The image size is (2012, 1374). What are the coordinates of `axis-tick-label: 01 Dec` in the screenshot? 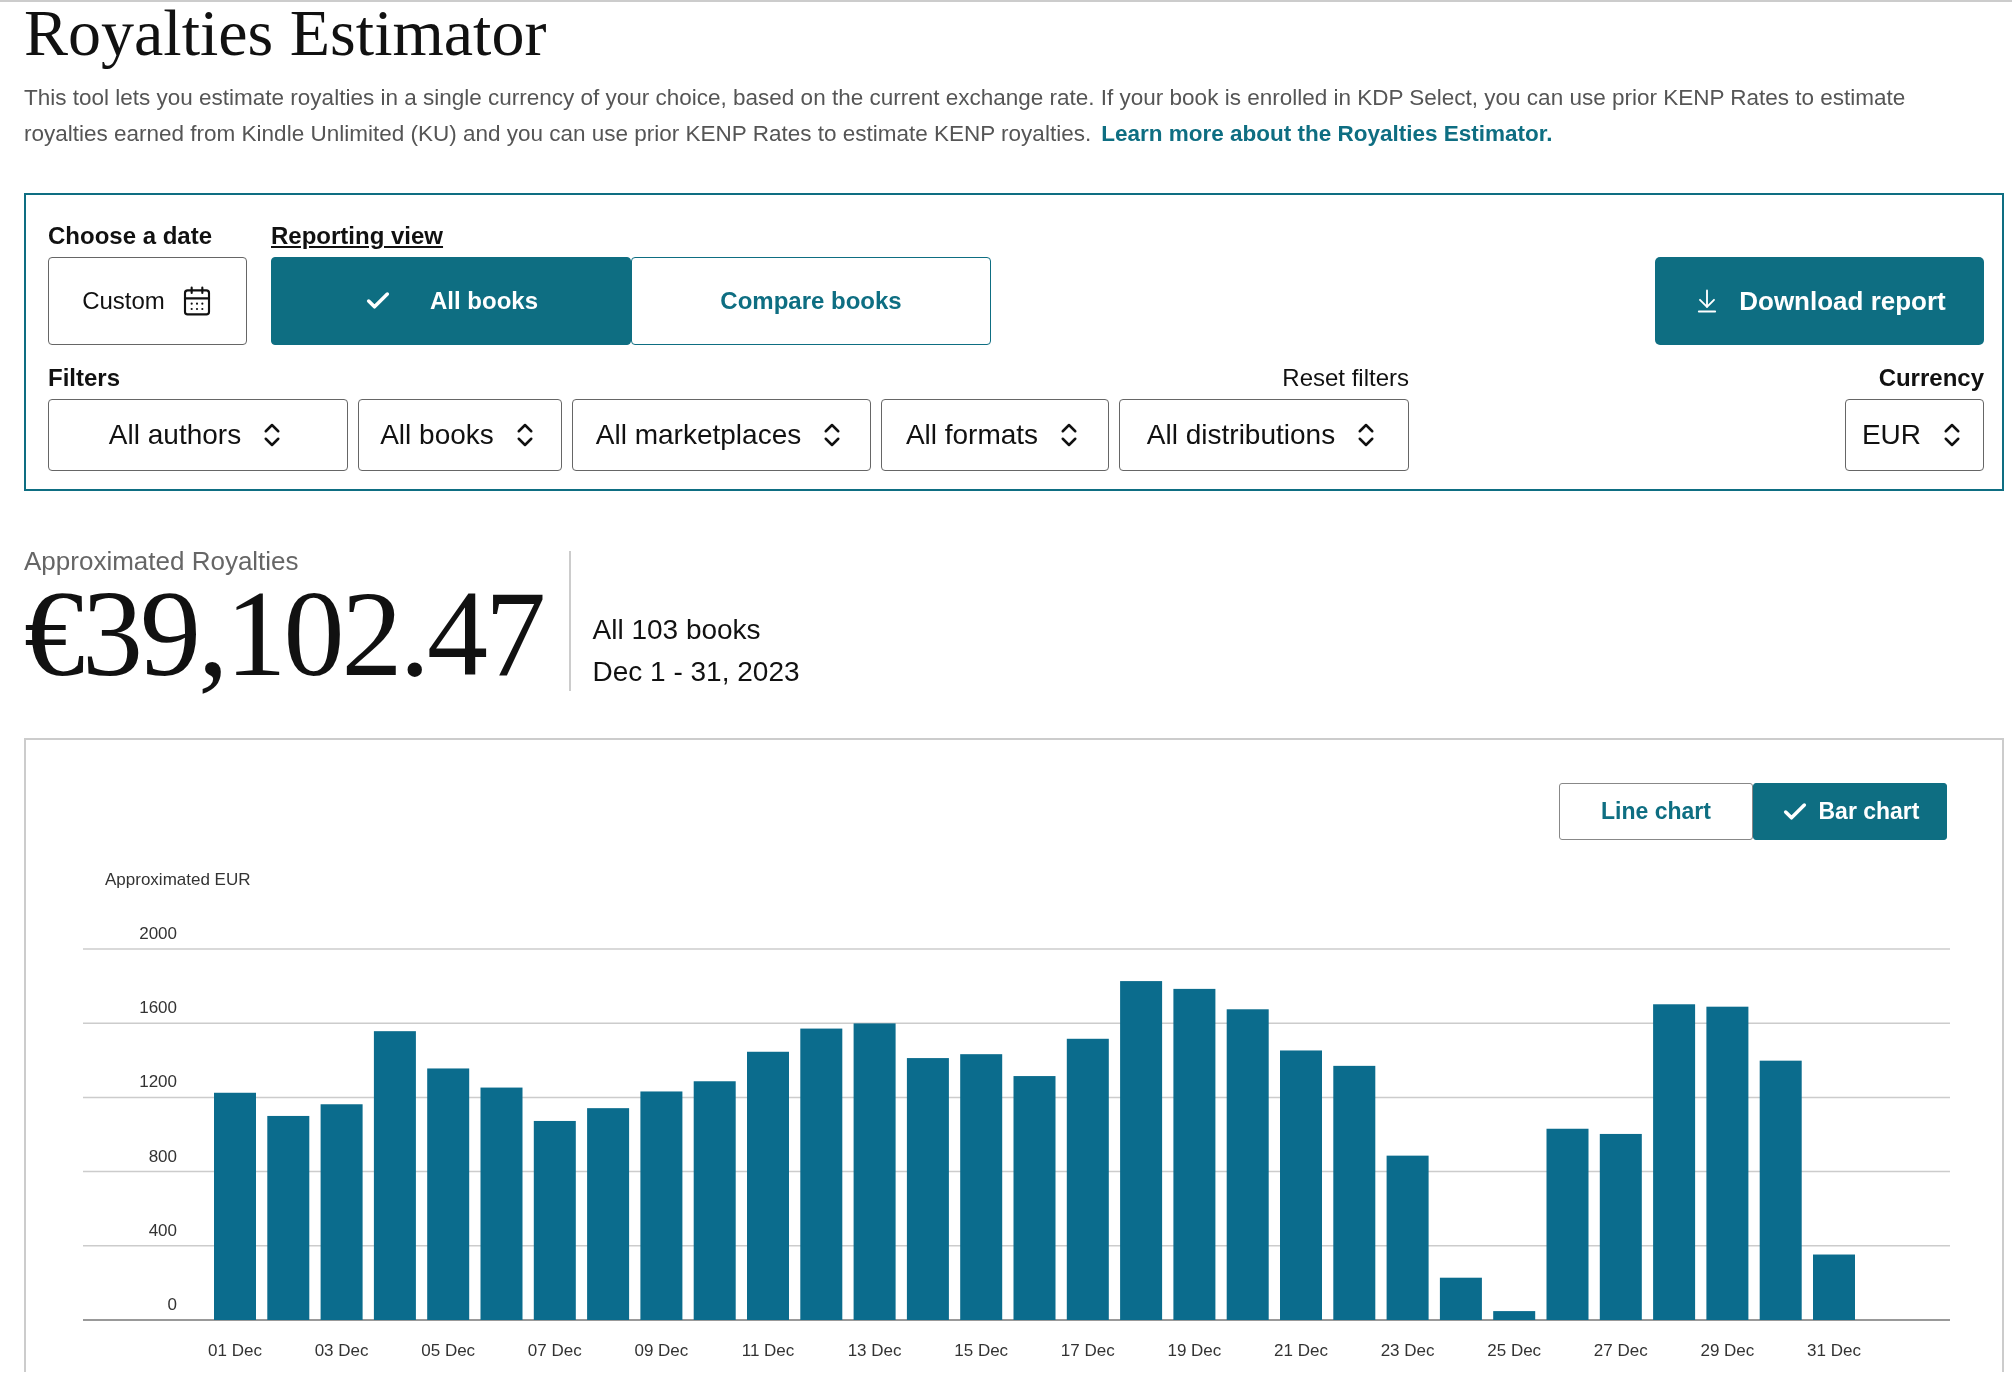 It's located at (235, 1350).